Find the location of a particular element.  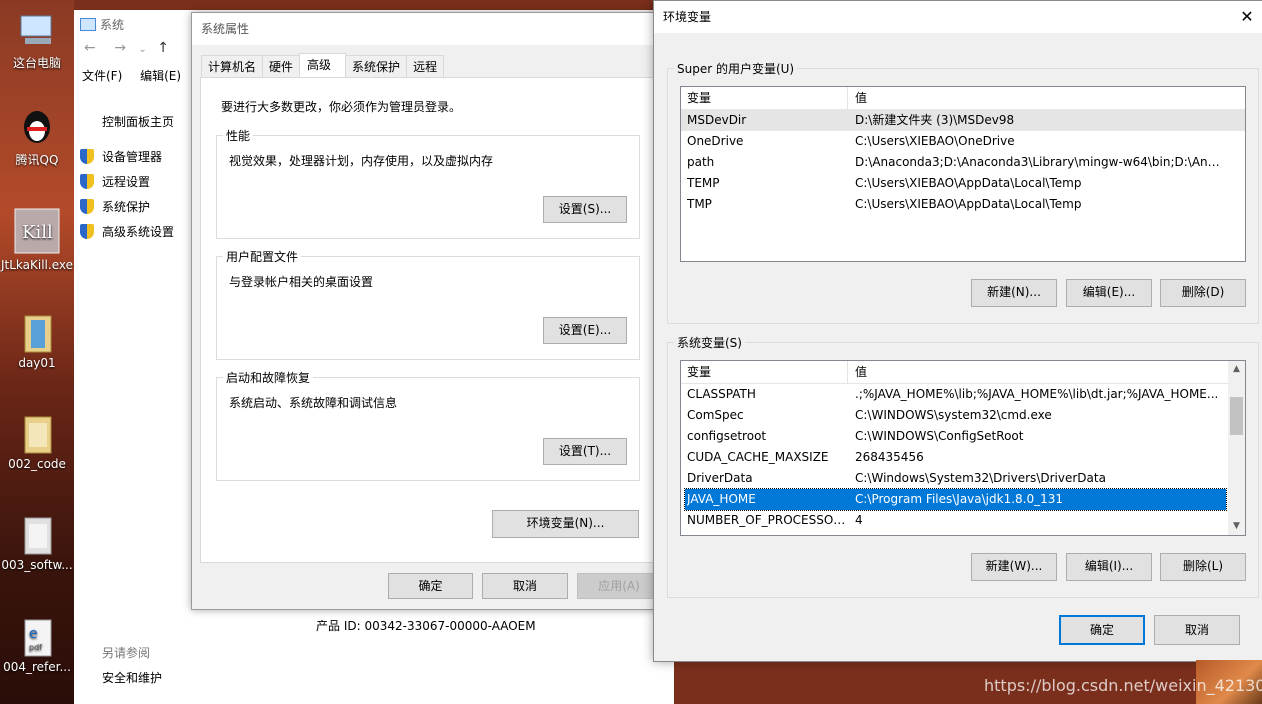

chevron-down-icon: ⌄ is located at coordinates (142, 49).